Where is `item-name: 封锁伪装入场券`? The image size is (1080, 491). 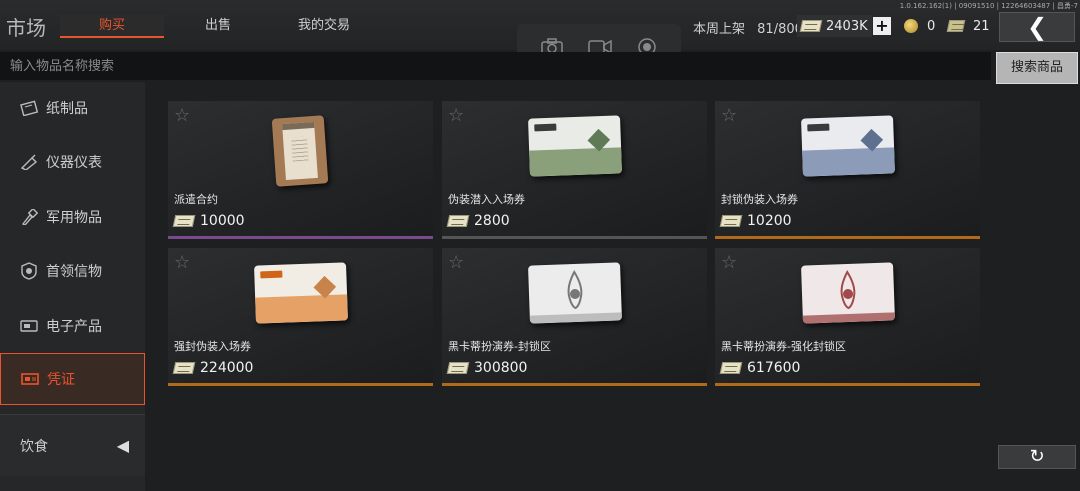
item-name: 封锁伪装入场券 is located at coordinates (759, 199).